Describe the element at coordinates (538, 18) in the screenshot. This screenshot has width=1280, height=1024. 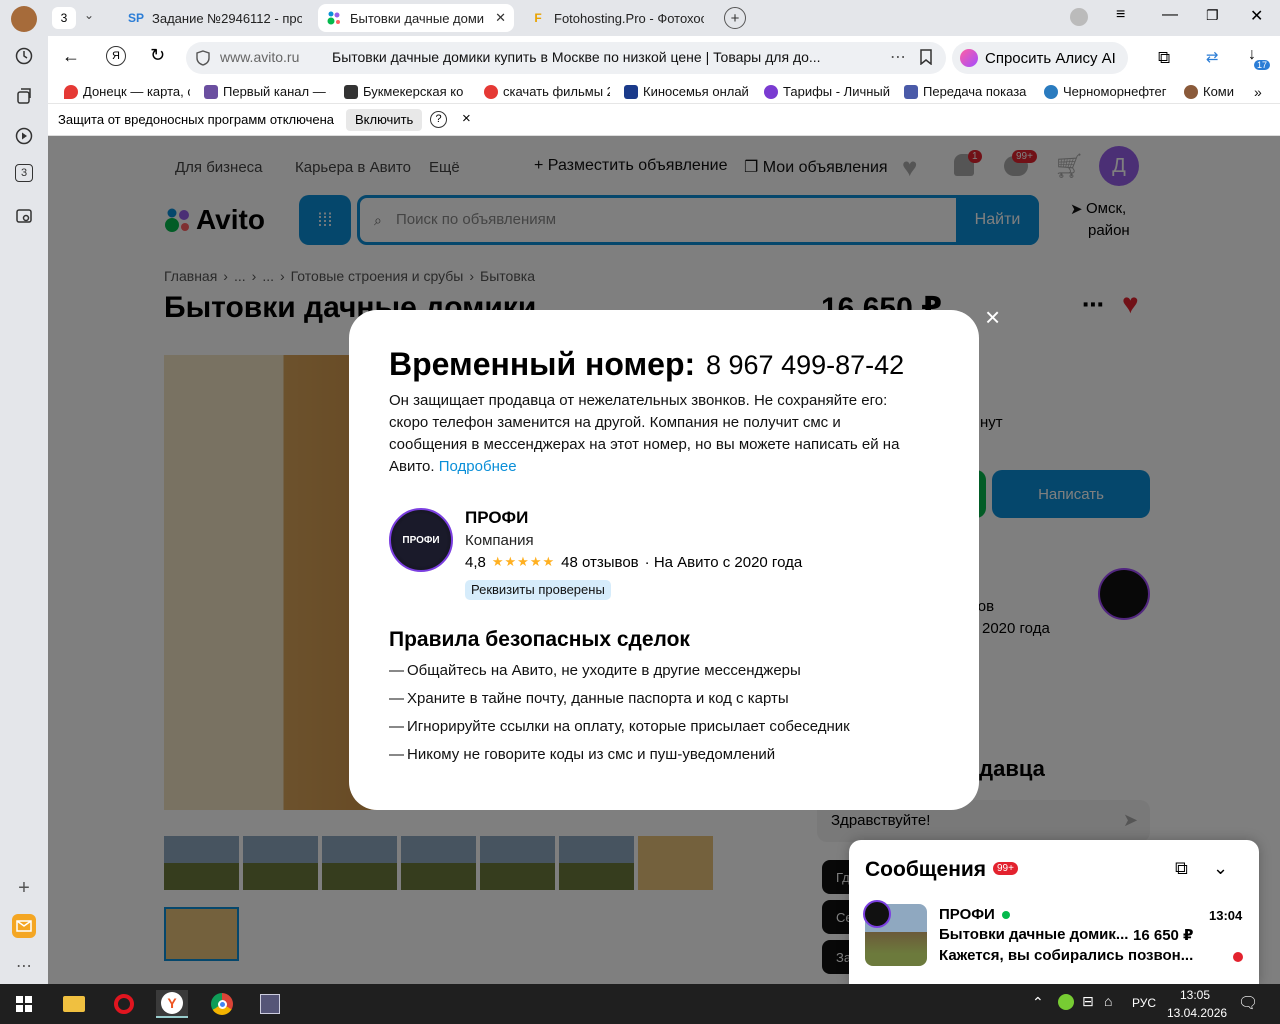
I see `fotohosting-icon: F` at that location.